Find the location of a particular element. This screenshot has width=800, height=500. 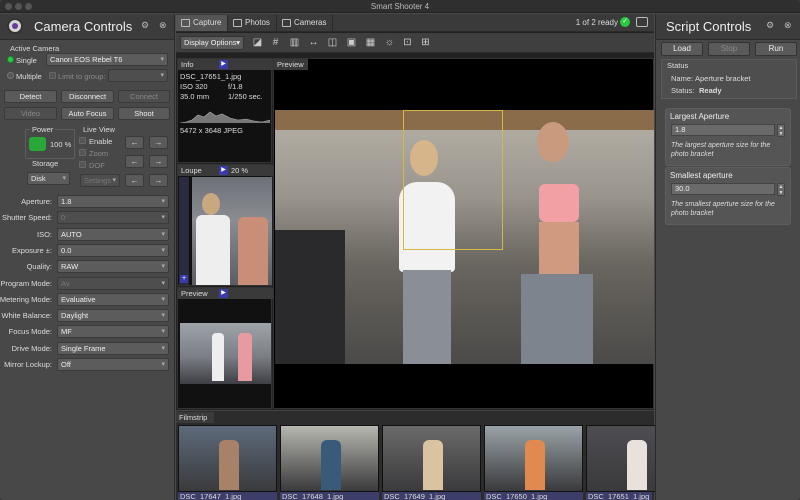

load-button: Load is located at coordinates (682, 49).